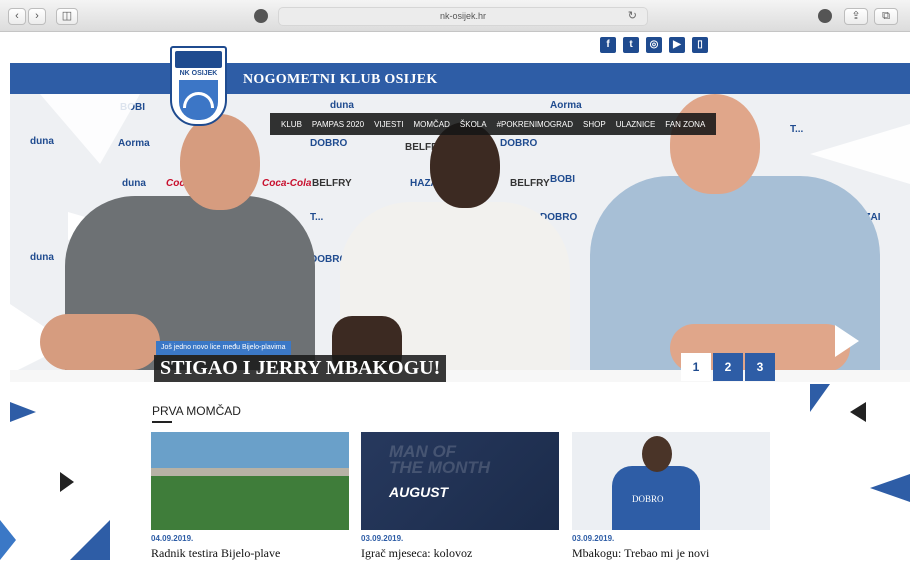  Describe the element at coordinates (250, 553) in the screenshot. I see `news-title: Radnik testira Bijelo-plave` at that location.